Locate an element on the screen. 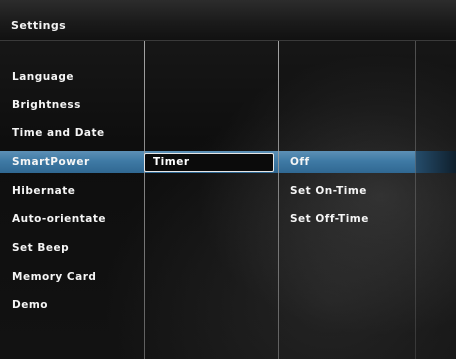 Image resolution: width=456 pixels, height=359 pixels. selection-highlight-edge is located at coordinates (435, 162).